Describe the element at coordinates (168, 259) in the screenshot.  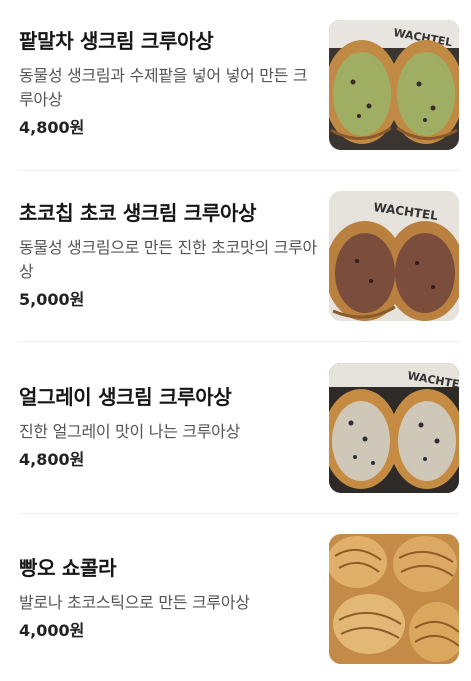
I see `menu-item-description: 동물성 생크림으로 만든 진한 초코맛의 크루아상` at that location.